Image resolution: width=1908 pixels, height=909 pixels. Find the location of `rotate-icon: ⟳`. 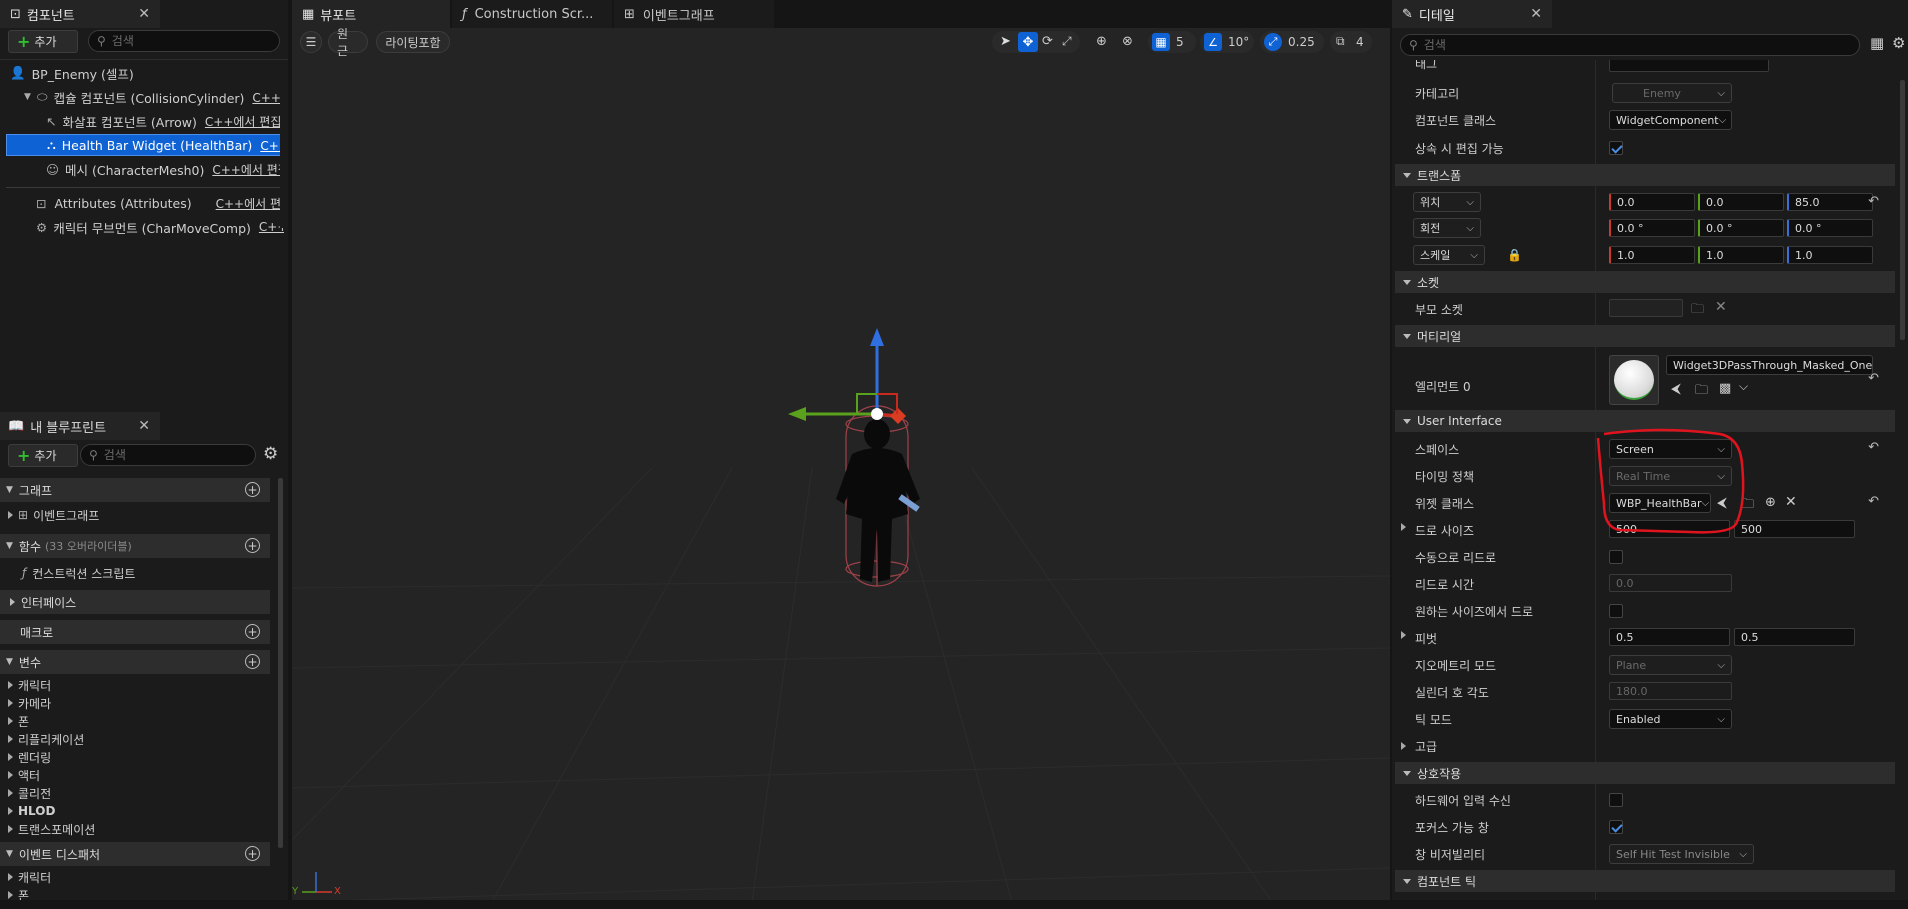

rotate-icon: ⟳ is located at coordinates (1047, 41).